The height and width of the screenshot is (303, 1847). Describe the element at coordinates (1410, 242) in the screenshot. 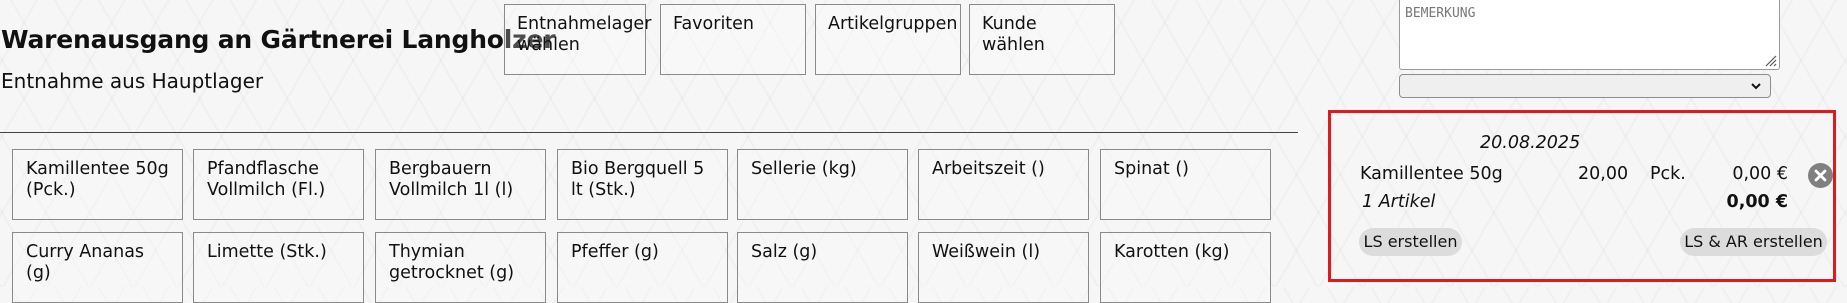

I see `create-ls-button: LS erstellen` at that location.